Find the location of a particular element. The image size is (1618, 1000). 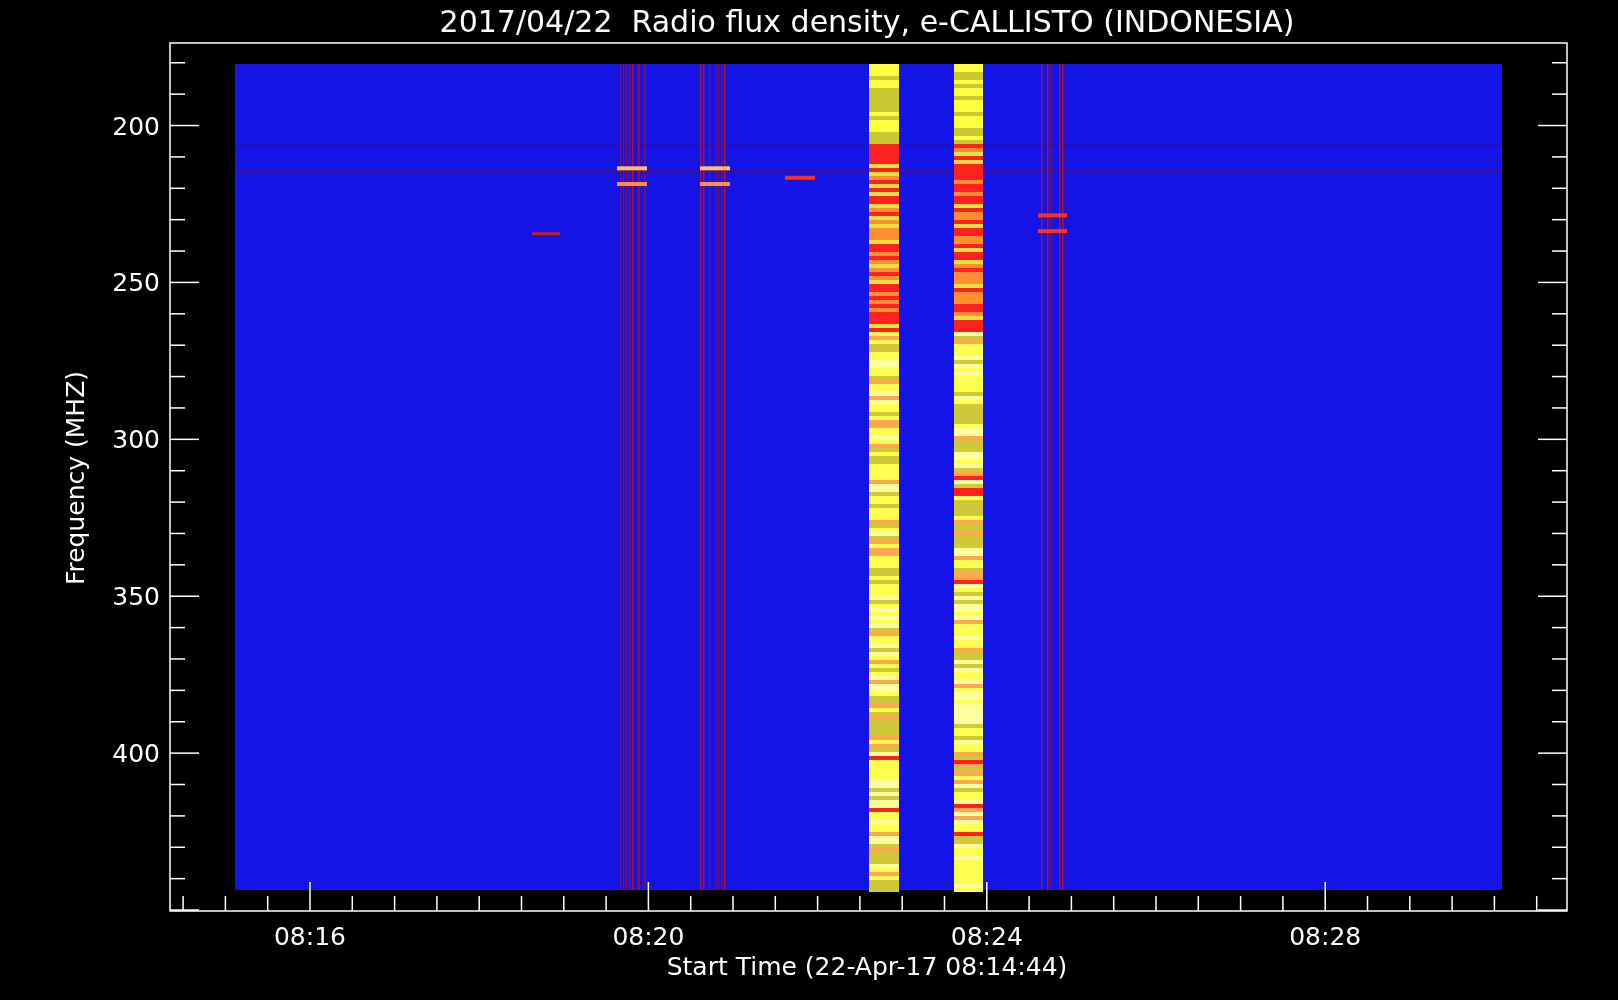

y-tick-label: 400 is located at coordinates (136, 754).